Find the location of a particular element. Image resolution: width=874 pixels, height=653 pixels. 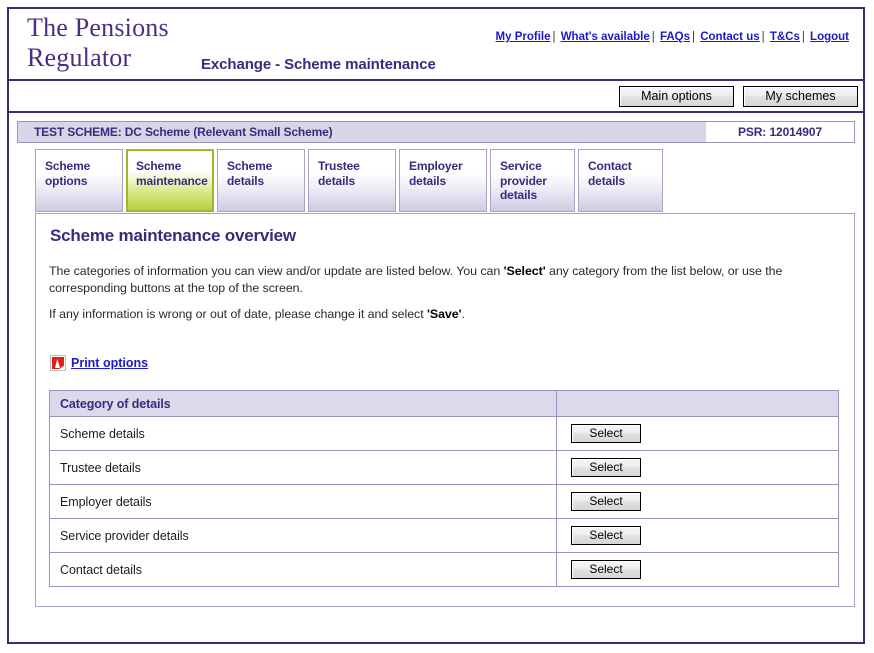

print-options-link: Print options is located at coordinates (109, 363).